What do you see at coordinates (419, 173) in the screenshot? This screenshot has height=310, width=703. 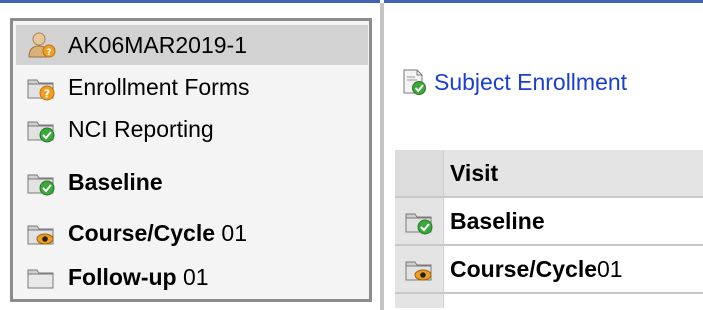 I see `header-icon-cell` at bounding box center [419, 173].